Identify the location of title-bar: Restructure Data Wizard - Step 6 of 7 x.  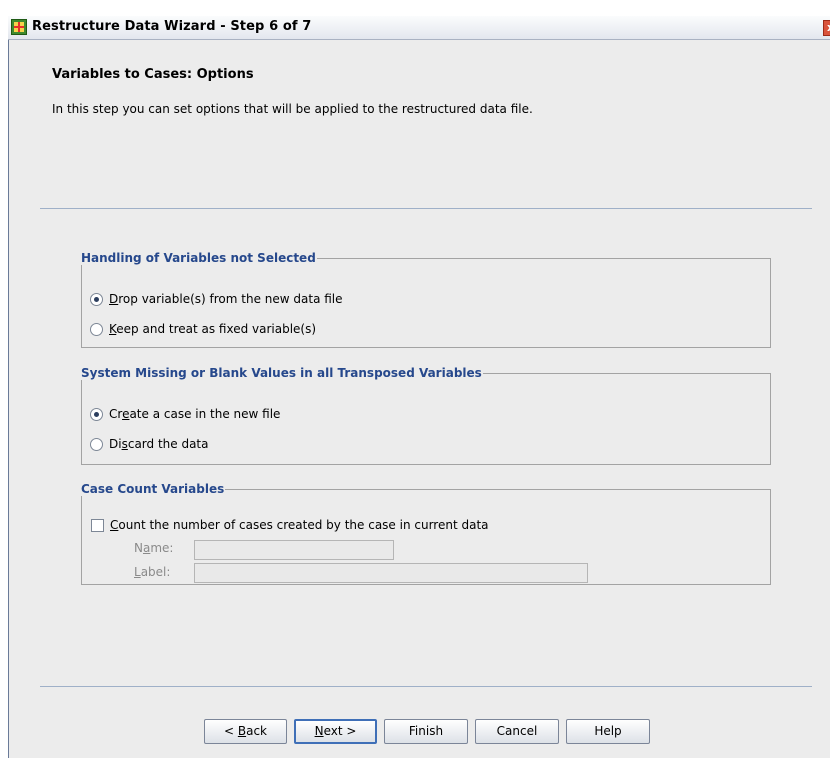
(419, 28).